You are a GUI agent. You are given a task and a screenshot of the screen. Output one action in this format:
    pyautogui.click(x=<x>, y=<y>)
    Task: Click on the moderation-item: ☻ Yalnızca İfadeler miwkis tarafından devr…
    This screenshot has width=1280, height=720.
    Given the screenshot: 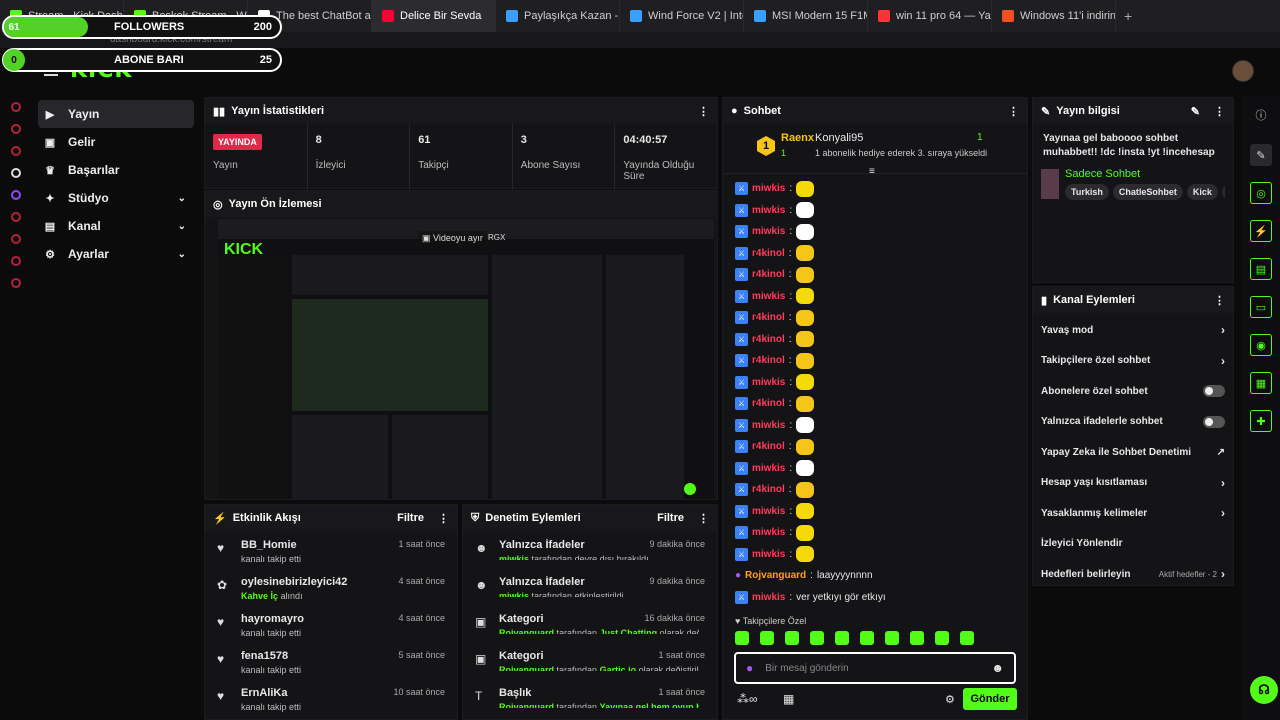 What is the action you would take?
    pyautogui.click(x=590, y=549)
    